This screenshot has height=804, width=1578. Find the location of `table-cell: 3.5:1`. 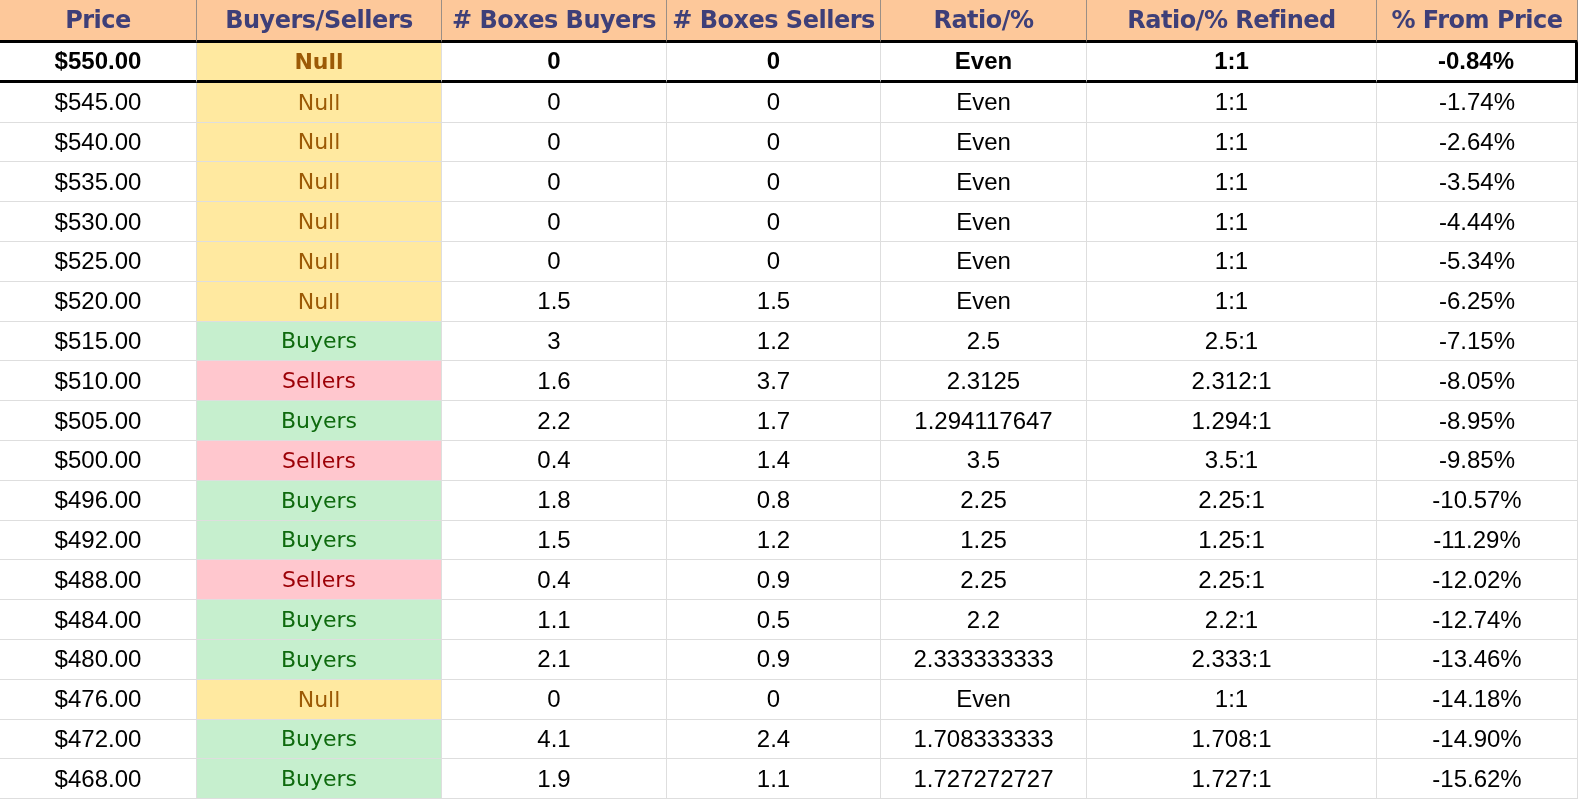

table-cell: 3.5:1 is located at coordinates (1232, 460).